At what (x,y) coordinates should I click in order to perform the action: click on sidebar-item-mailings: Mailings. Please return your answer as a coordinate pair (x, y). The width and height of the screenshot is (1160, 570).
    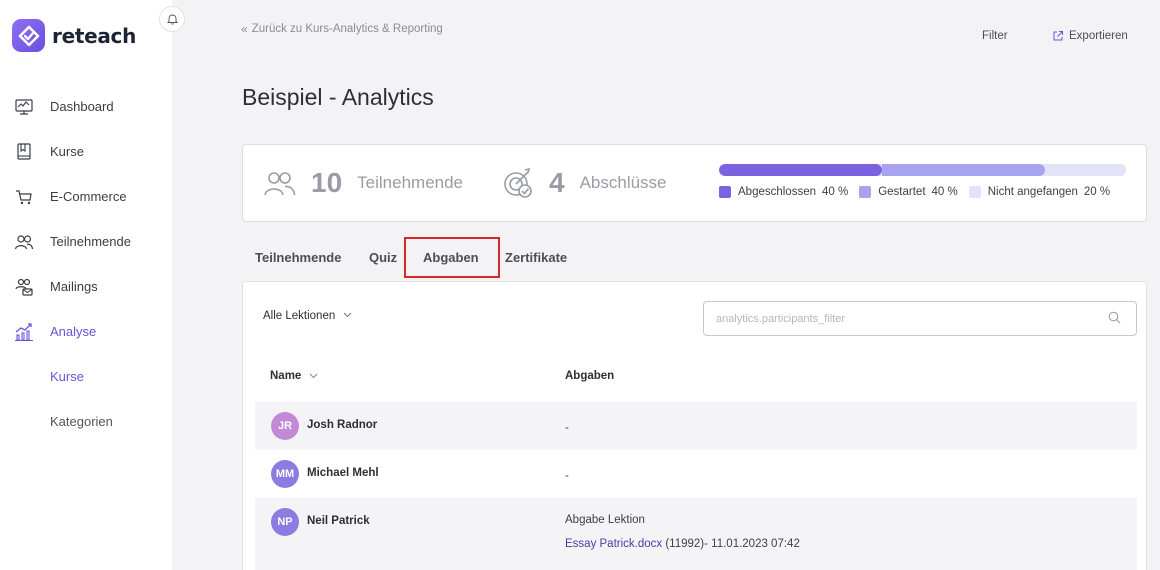
    Looking at the image, I should click on (86, 286).